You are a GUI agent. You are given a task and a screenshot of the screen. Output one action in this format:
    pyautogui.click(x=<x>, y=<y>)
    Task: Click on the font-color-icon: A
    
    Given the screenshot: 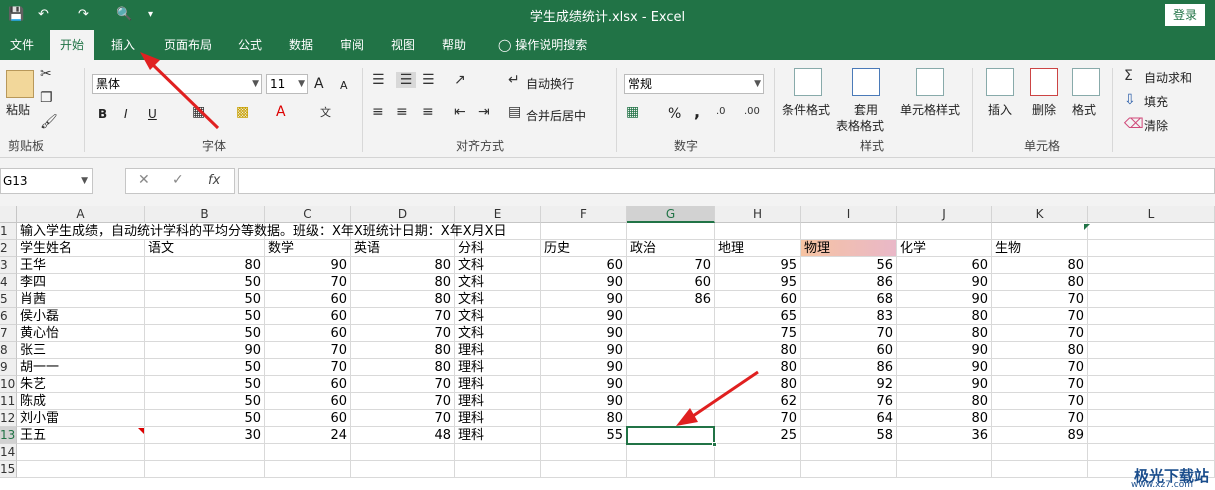 What is the action you would take?
    pyautogui.click(x=281, y=112)
    